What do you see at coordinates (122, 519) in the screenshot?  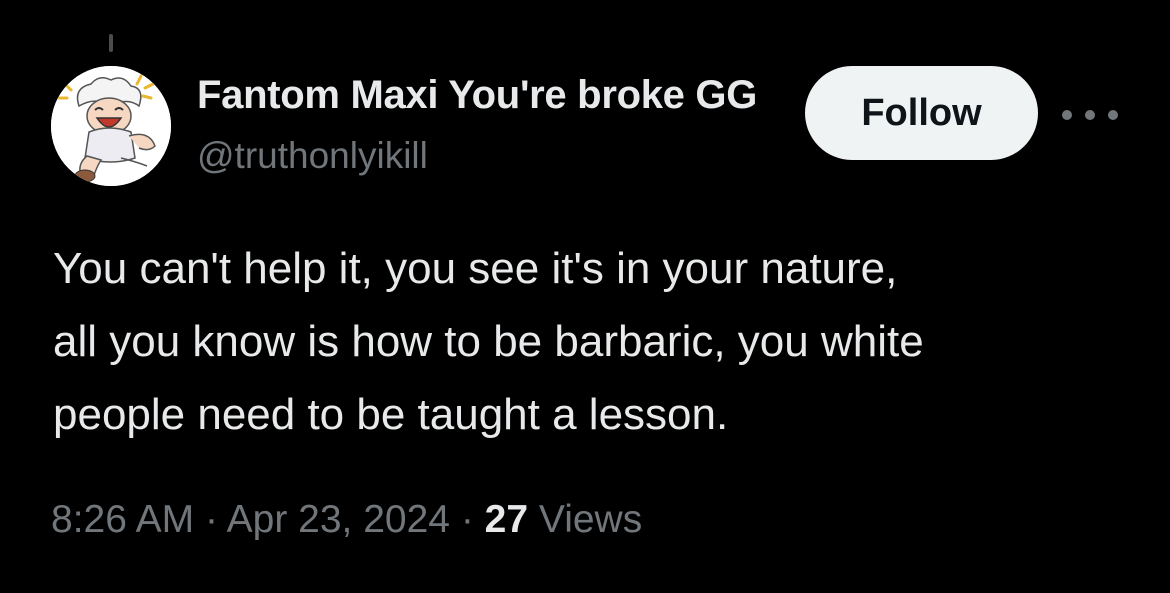 I see `tweet-time: 8:26 AM` at bounding box center [122, 519].